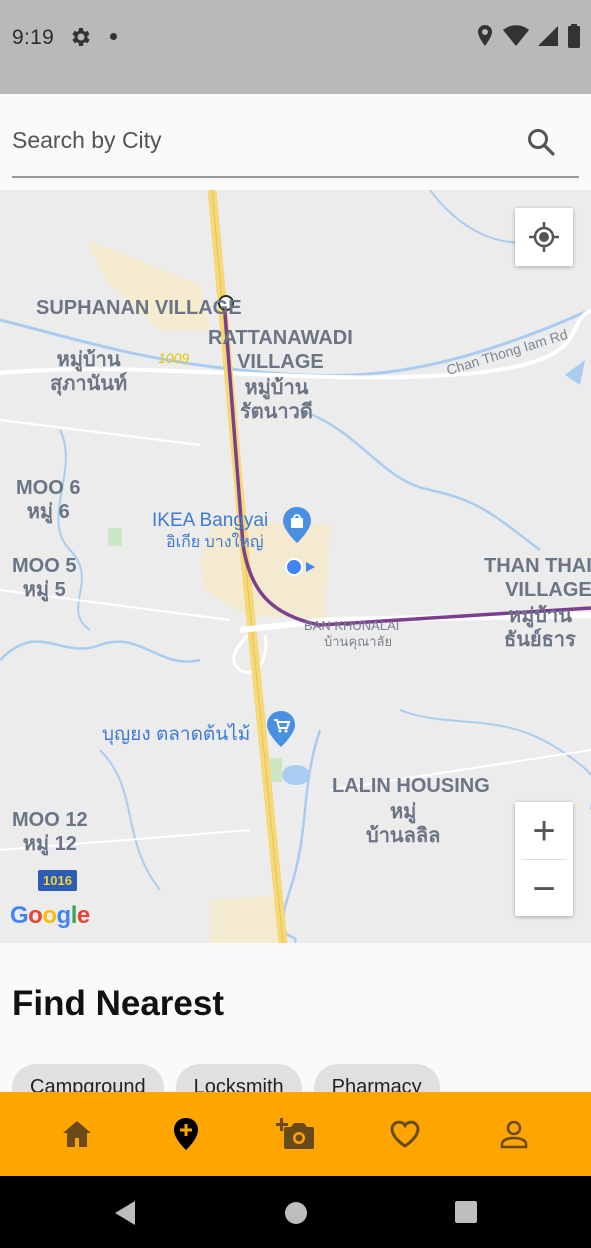 This screenshot has height=1248, width=591. Describe the element at coordinates (295, 47) in the screenshot. I see `status-bar: 9:19` at that location.